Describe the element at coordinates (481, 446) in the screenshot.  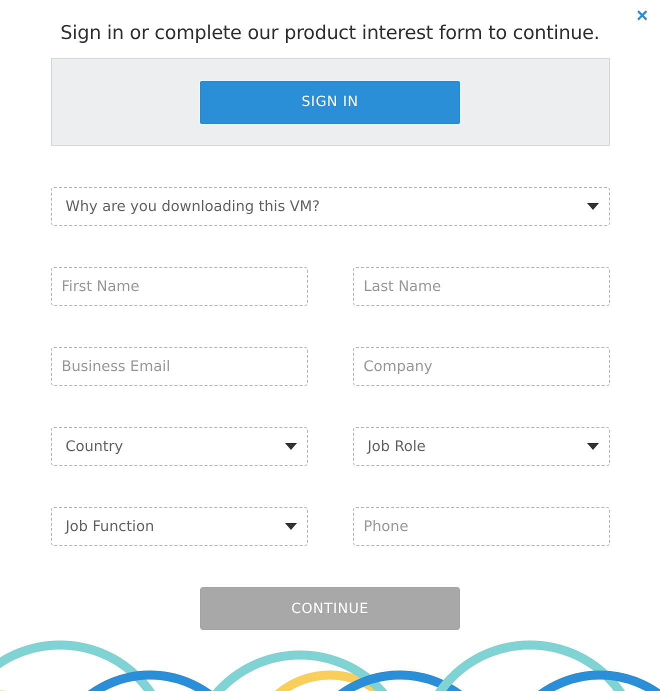
I see `select-field: Job Role` at that location.